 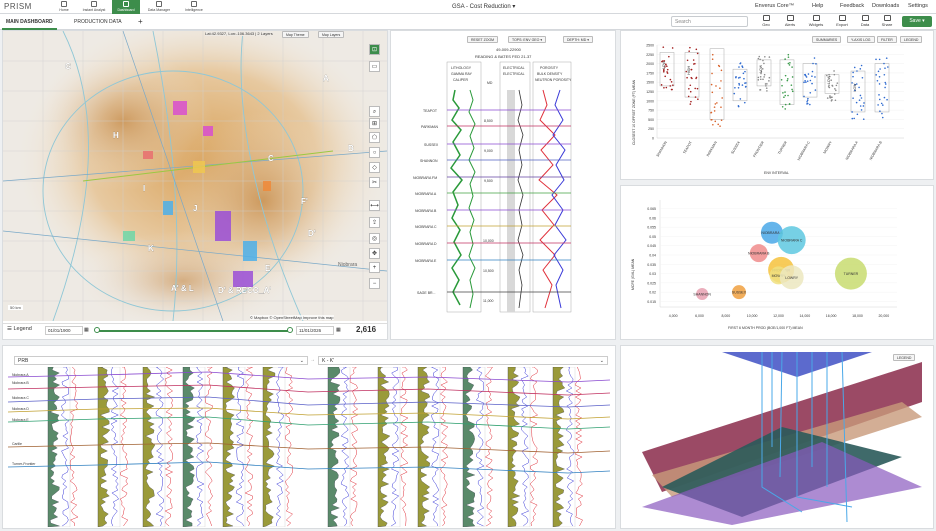 I want to click on nav-instant-analyst: Instant Analyst, so click(x=94, y=7).